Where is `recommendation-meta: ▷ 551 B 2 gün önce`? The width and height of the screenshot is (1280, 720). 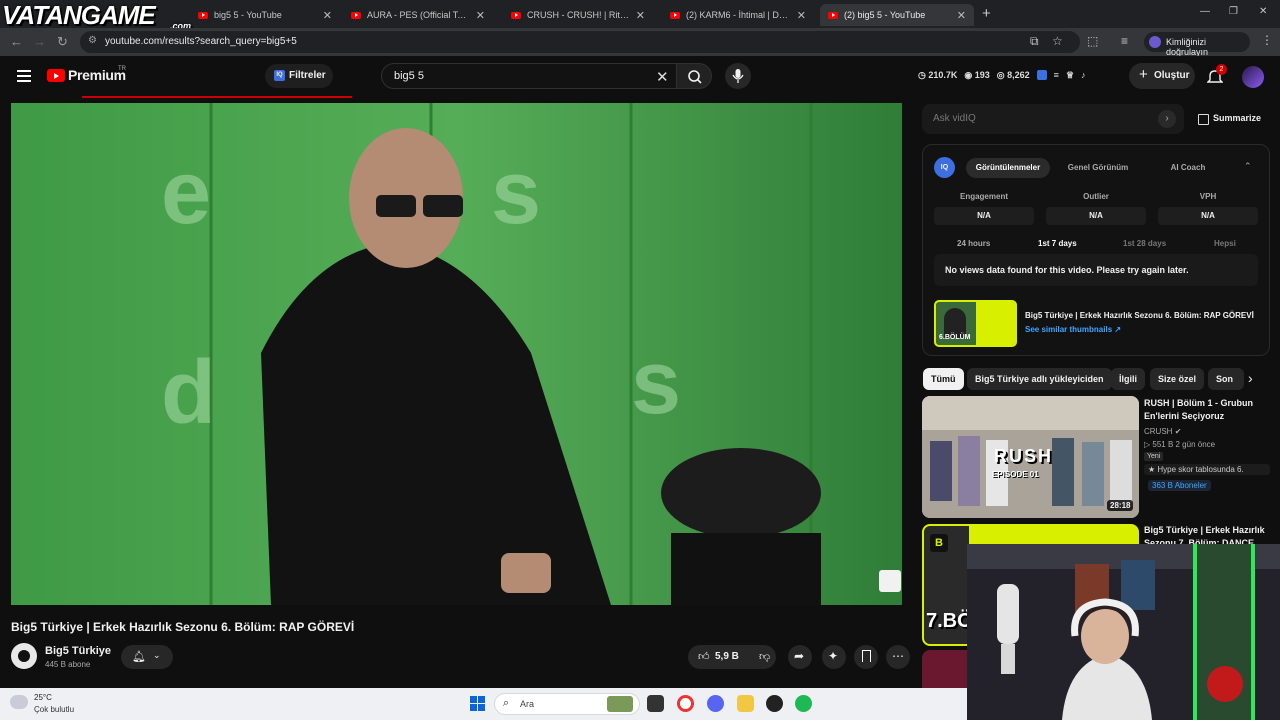
recommendation-meta: ▷ 551 B 2 gün önce is located at coordinates (1180, 444).